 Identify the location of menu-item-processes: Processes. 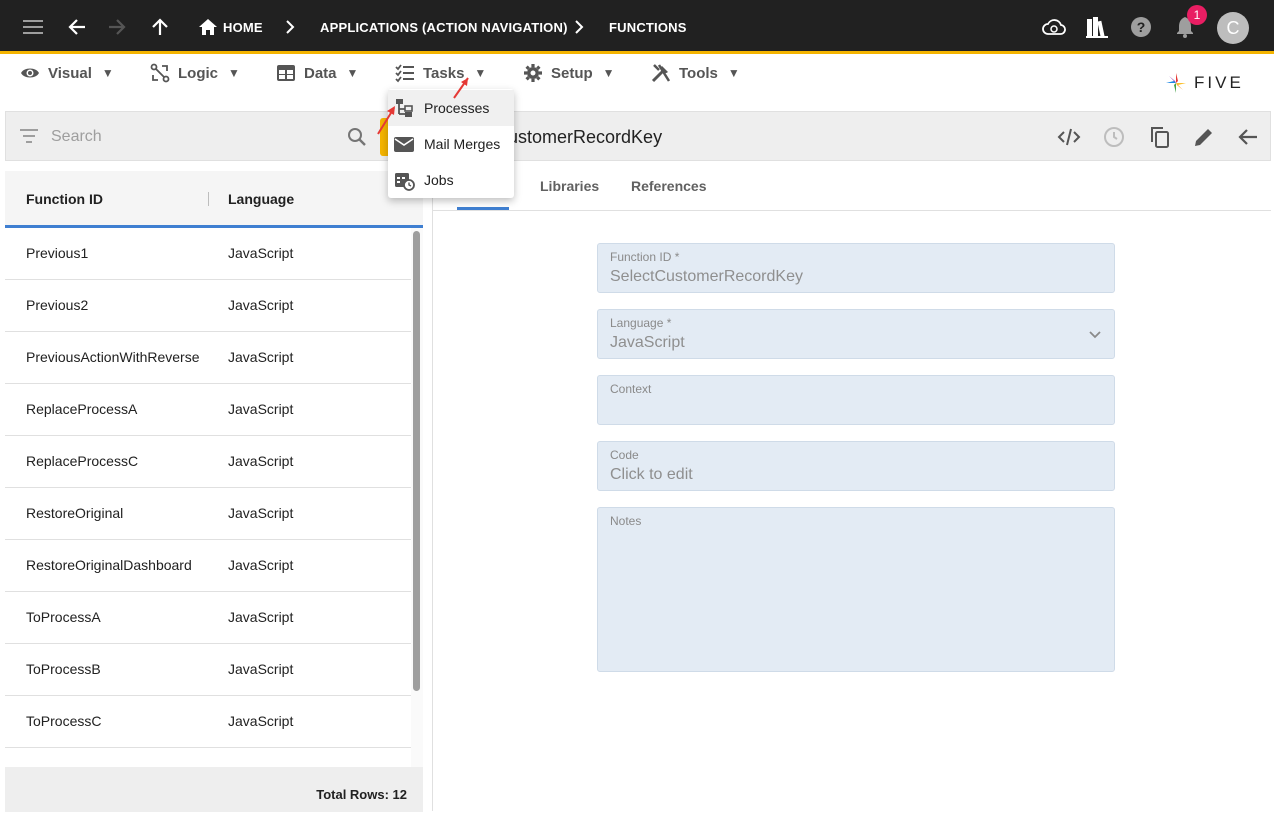
(451, 108).